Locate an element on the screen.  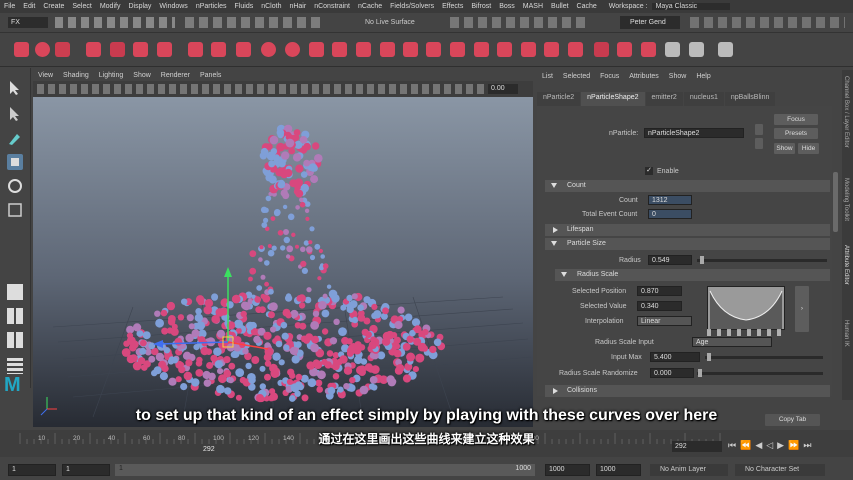
goto-input-icon is located at coordinates (759, 129).